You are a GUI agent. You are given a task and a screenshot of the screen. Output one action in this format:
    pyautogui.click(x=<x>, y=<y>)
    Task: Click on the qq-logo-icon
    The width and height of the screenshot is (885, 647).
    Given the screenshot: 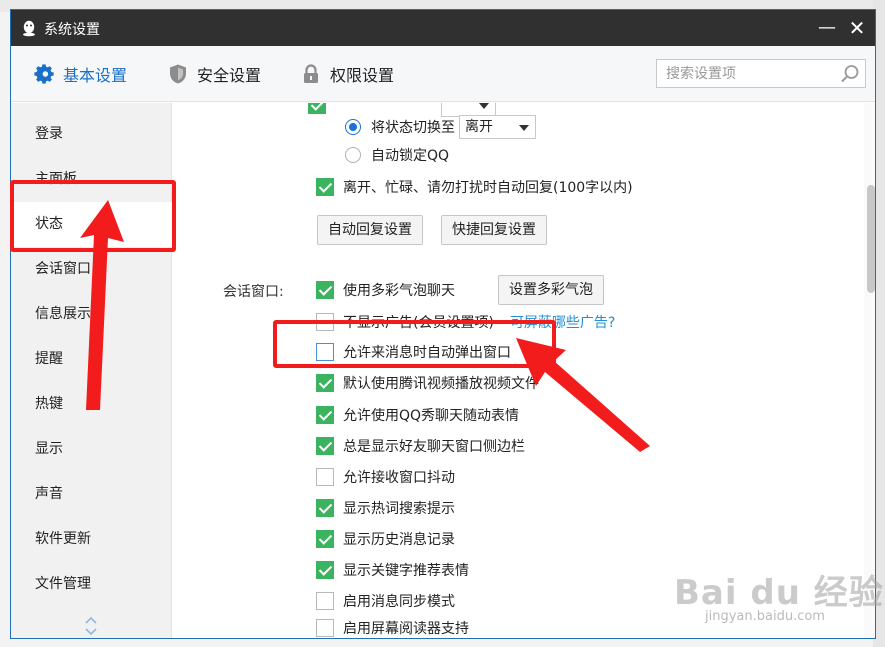 What is the action you would take?
    pyautogui.click(x=29, y=28)
    